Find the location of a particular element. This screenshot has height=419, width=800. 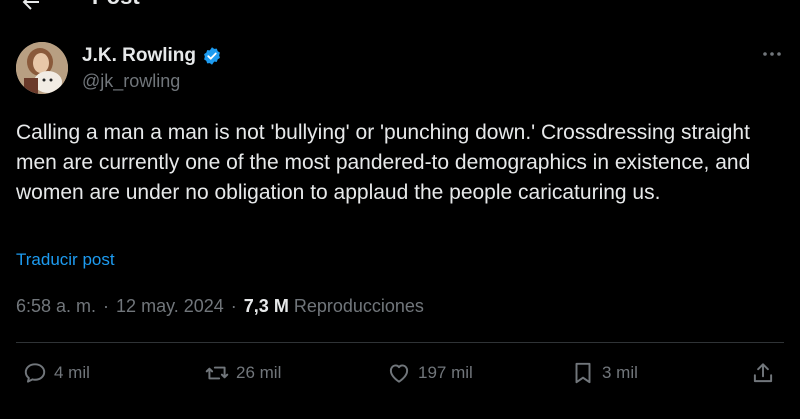

bookmark-count: 3 mil is located at coordinates (620, 372).